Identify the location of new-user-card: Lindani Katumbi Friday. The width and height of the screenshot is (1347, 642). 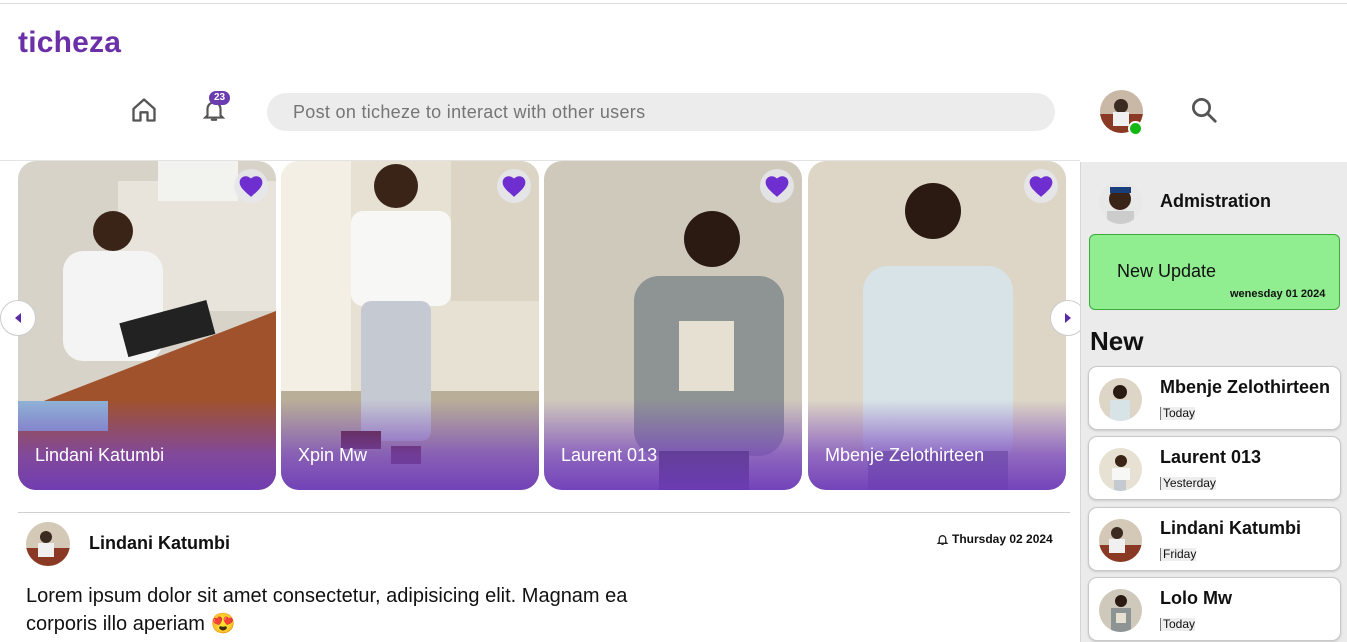
(1214, 539).